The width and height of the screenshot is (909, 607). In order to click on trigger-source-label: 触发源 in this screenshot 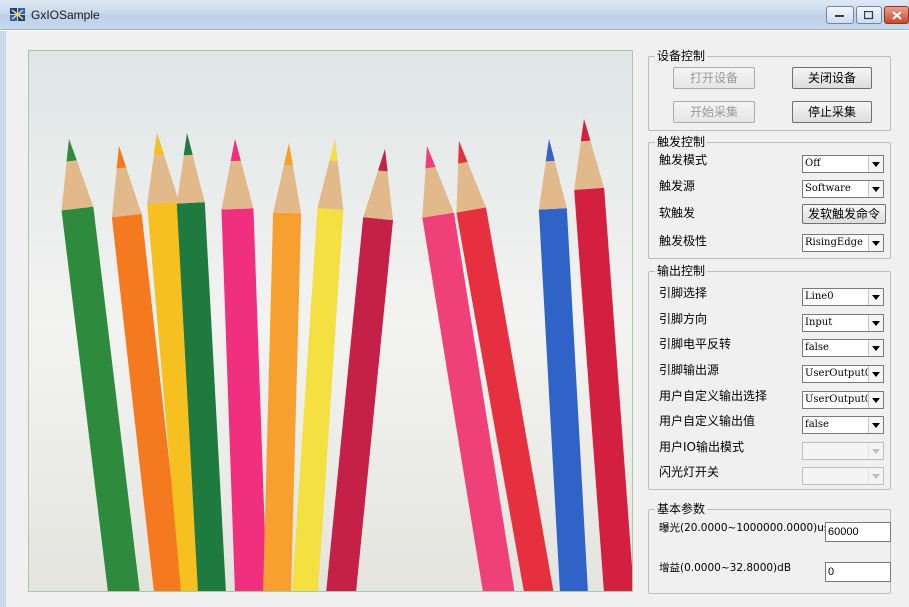, I will do `click(677, 186)`.